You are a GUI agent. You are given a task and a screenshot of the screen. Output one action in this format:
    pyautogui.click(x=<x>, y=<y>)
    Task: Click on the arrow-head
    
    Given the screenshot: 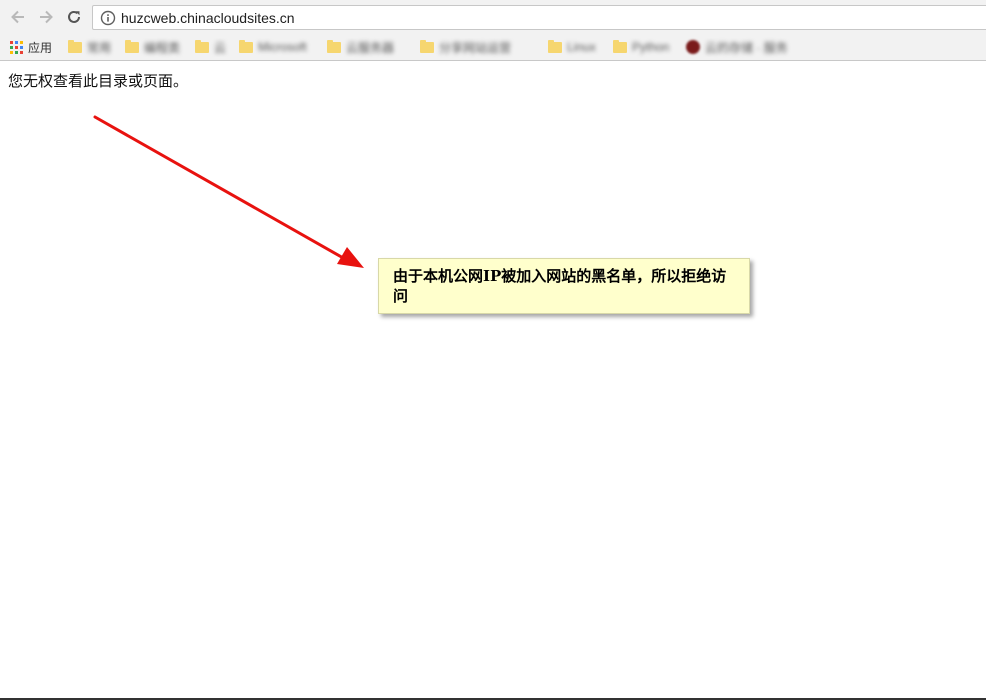 What is the action you would take?
    pyautogui.click(x=350, y=257)
    